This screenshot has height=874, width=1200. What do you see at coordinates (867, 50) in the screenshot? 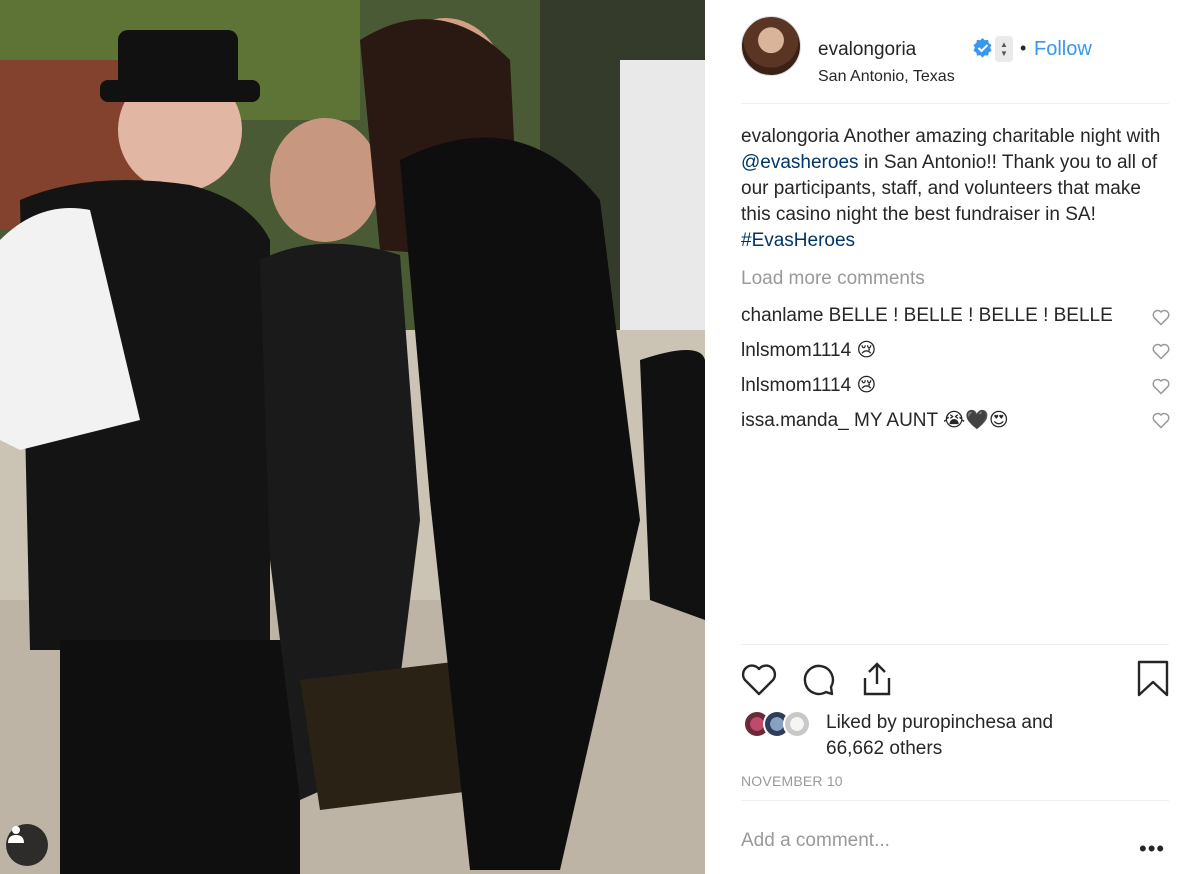
I see `author-username: evalongoria` at bounding box center [867, 50].